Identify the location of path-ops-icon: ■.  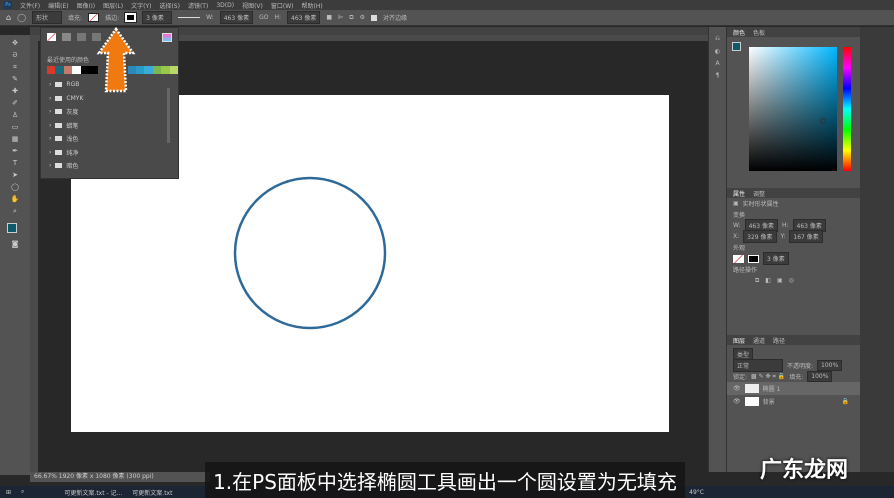
(329, 17).